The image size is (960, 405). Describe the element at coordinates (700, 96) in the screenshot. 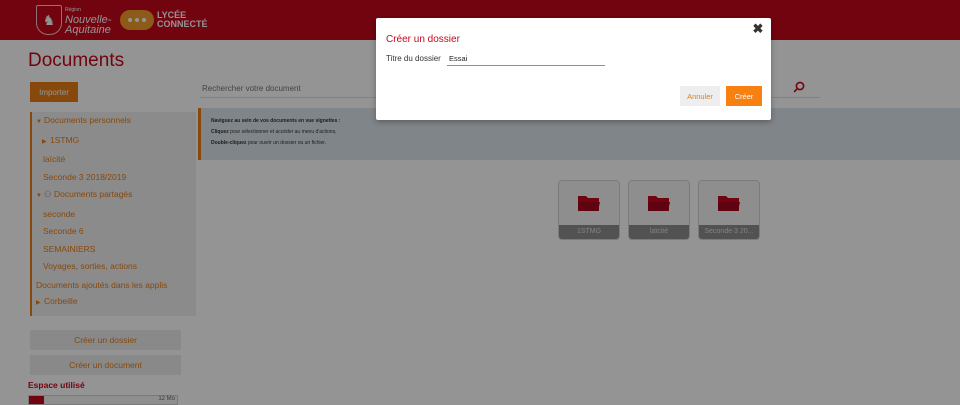

I see `cancel-button: Annuler` at that location.